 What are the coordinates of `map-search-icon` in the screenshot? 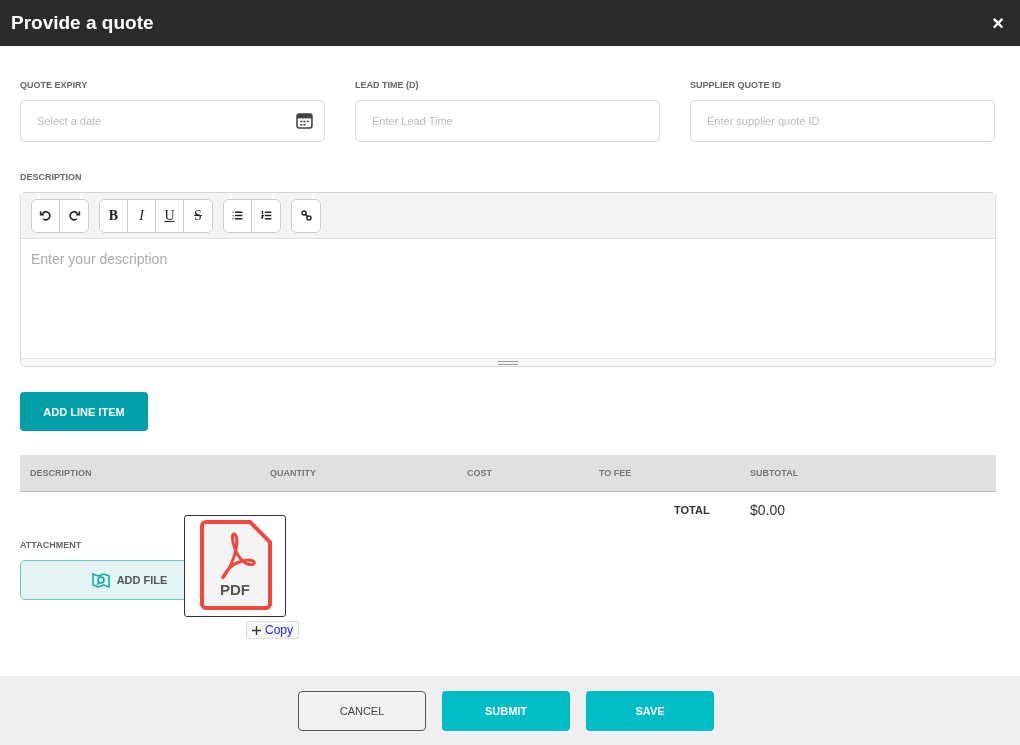 It's located at (100, 580).